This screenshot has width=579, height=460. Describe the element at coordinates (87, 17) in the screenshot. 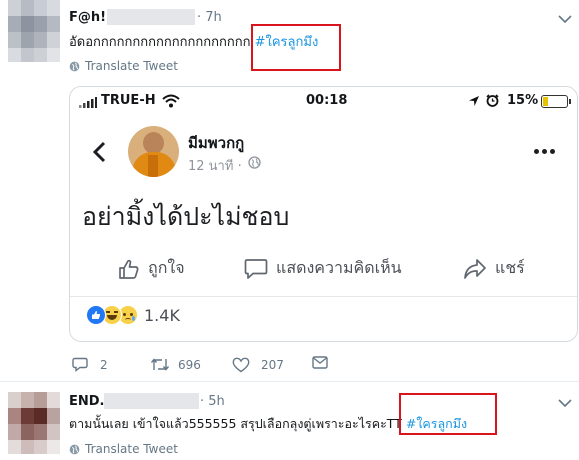

I see `user-handle: F@h!` at that location.